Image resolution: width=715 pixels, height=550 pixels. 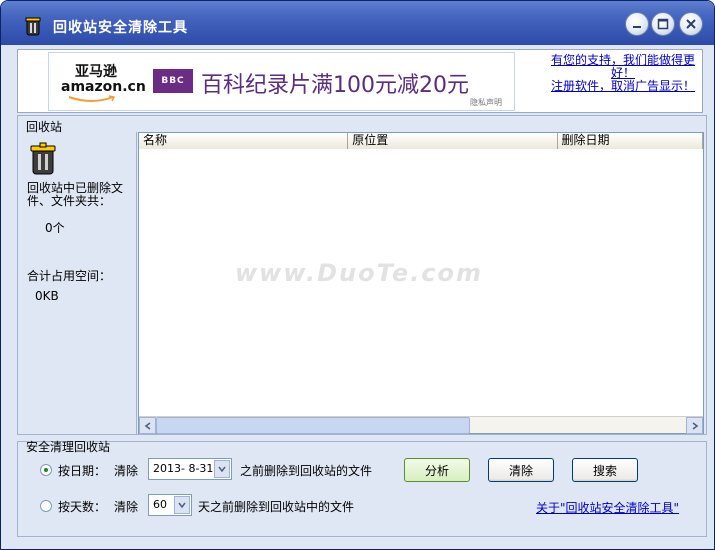 I want to click on minimize-button, so click(x=637, y=24).